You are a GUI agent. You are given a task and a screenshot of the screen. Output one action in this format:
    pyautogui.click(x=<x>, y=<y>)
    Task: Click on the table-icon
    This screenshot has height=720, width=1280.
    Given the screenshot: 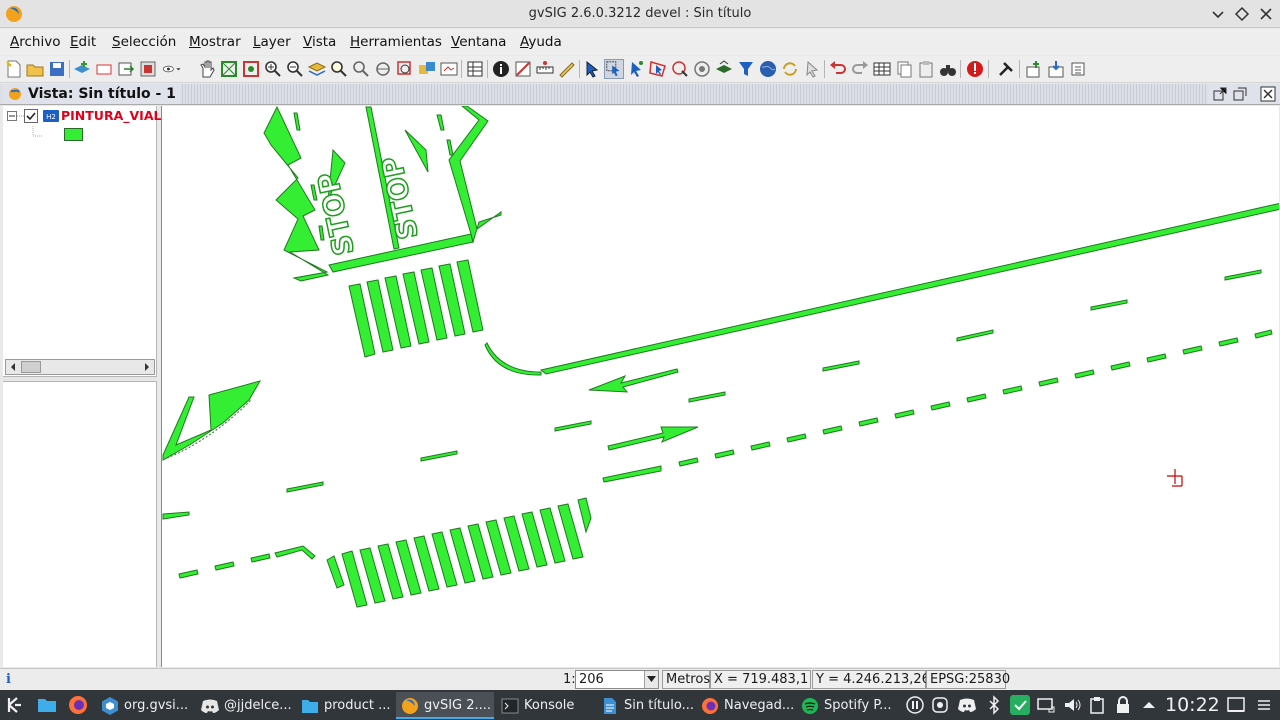 What is the action you would take?
    pyautogui.click(x=475, y=69)
    